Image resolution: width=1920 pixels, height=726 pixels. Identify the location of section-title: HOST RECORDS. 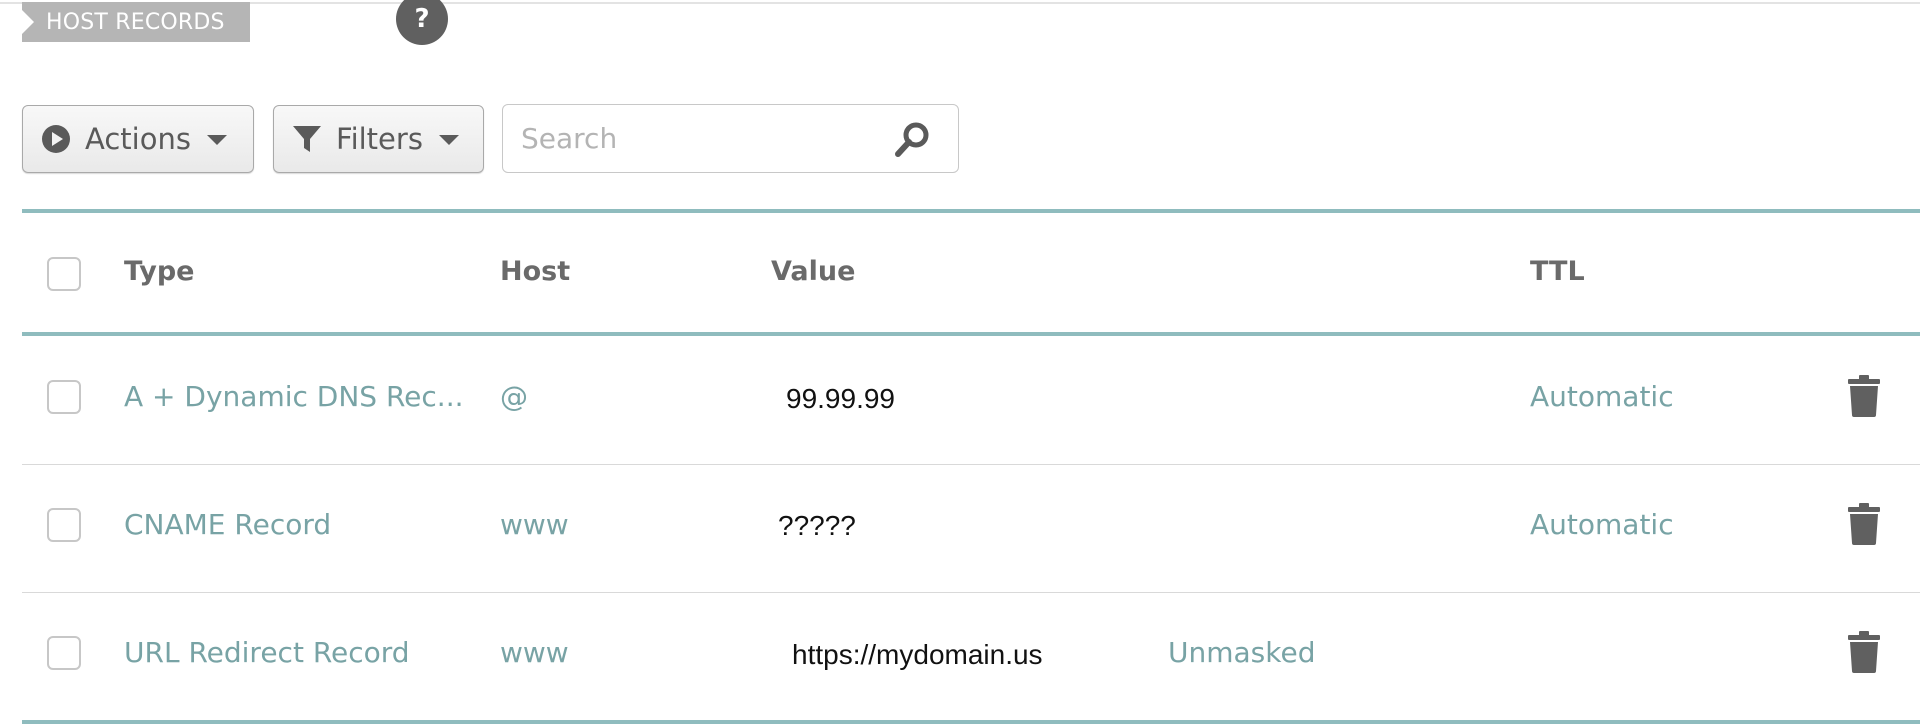
(135, 22).